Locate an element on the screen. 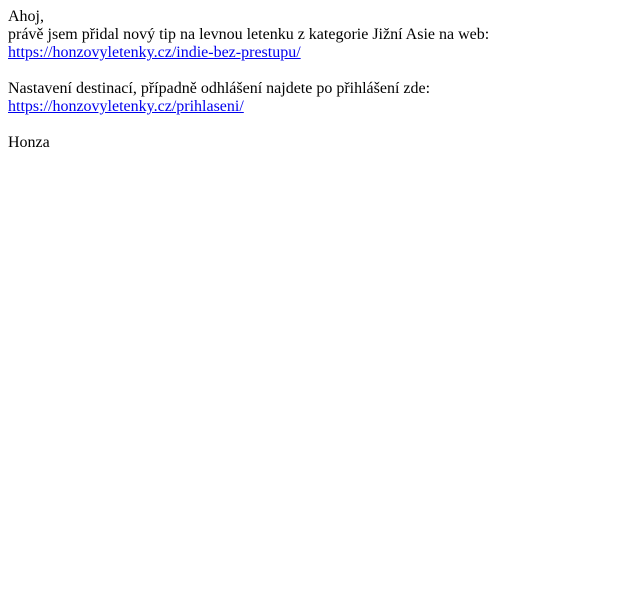  greeting-text: Ahoj, is located at coordinates (26, 16).